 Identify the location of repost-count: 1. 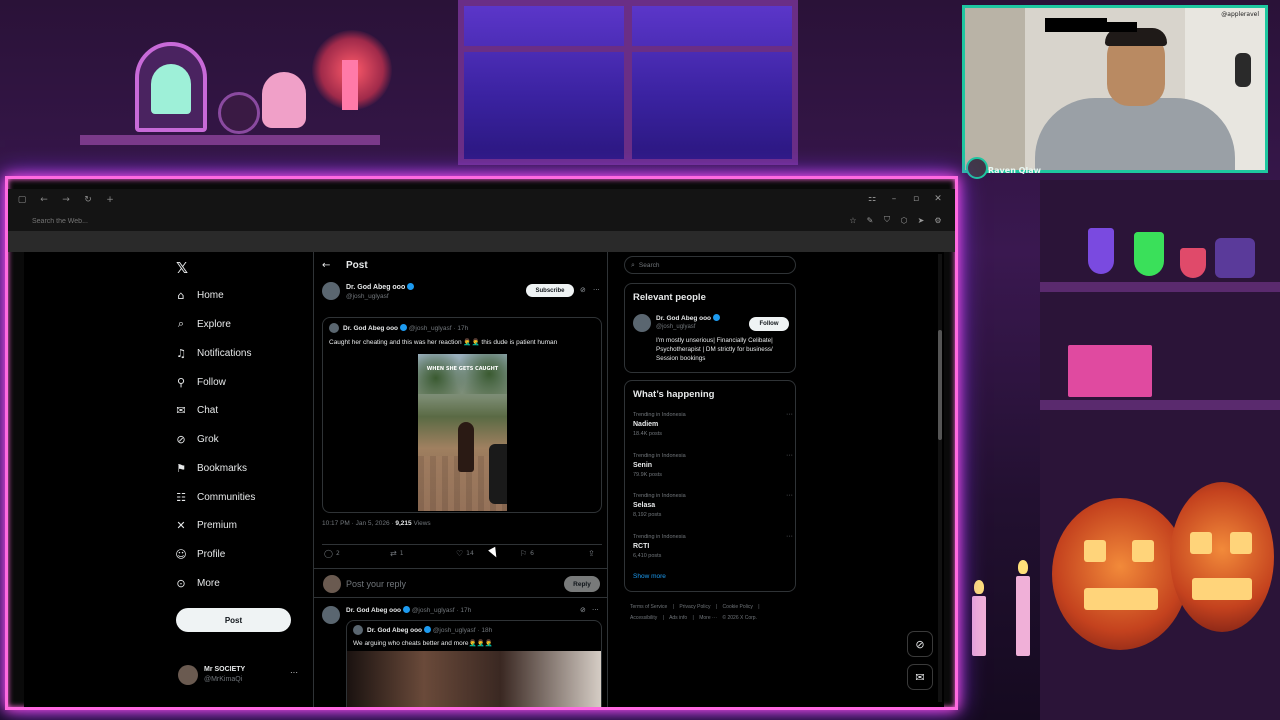
(401, 553).